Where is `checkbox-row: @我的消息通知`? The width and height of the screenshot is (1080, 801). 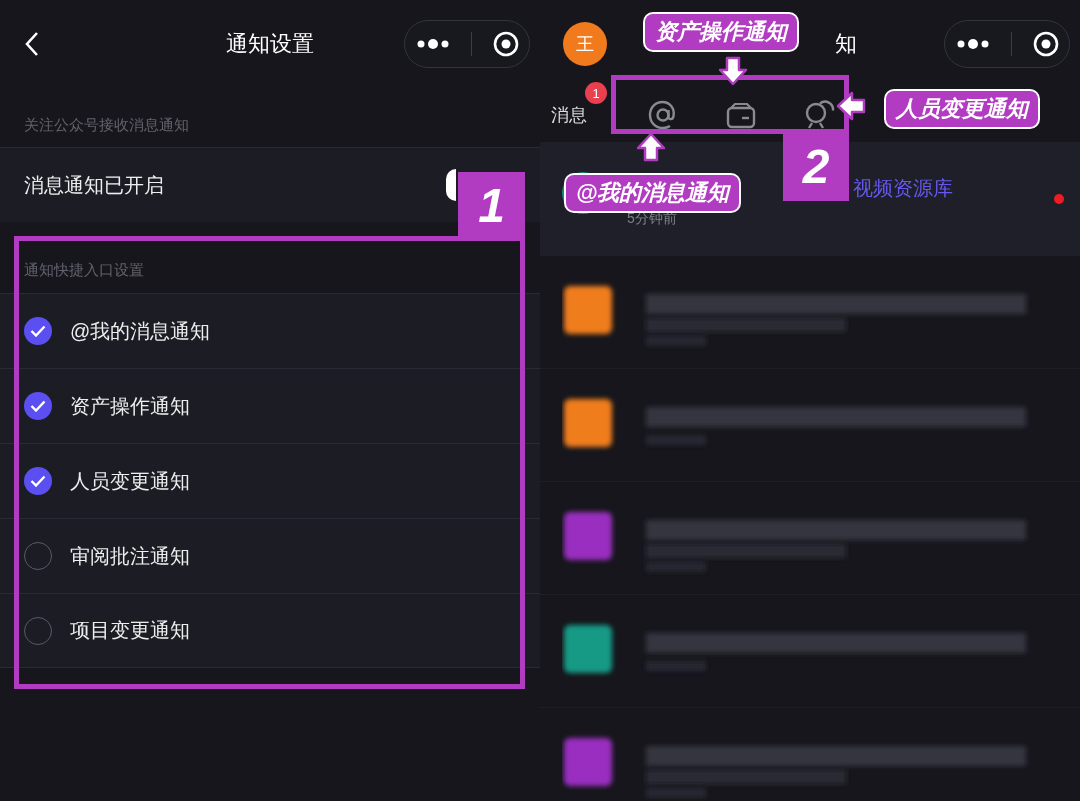
checkbox-row: @我的消息通知 is located at coordinates (270, 330).